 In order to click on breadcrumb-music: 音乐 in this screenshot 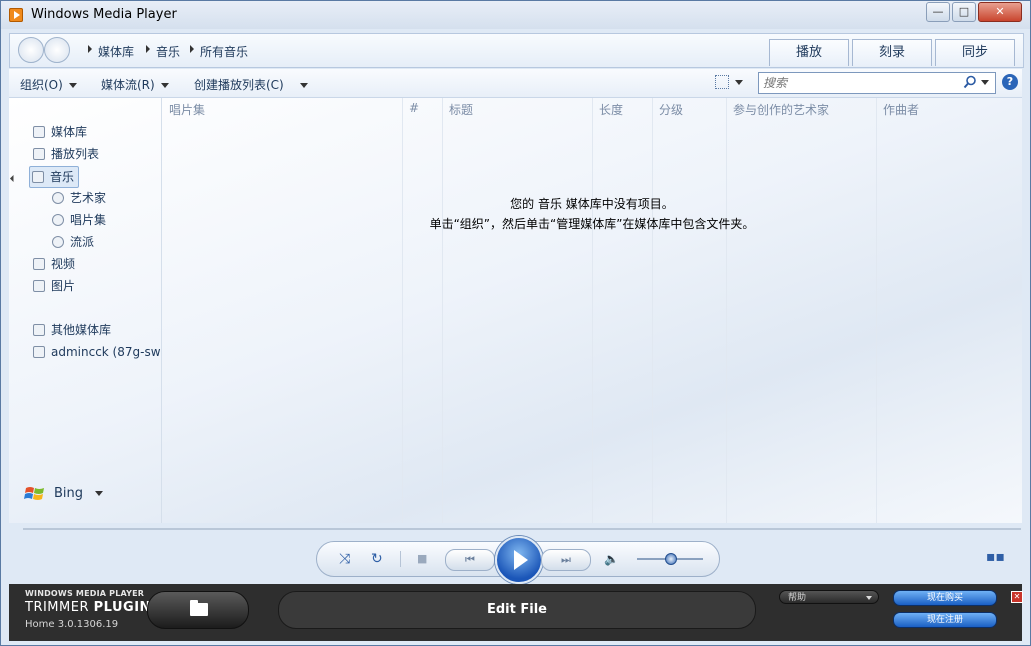, I will do `click(168, 51)`.